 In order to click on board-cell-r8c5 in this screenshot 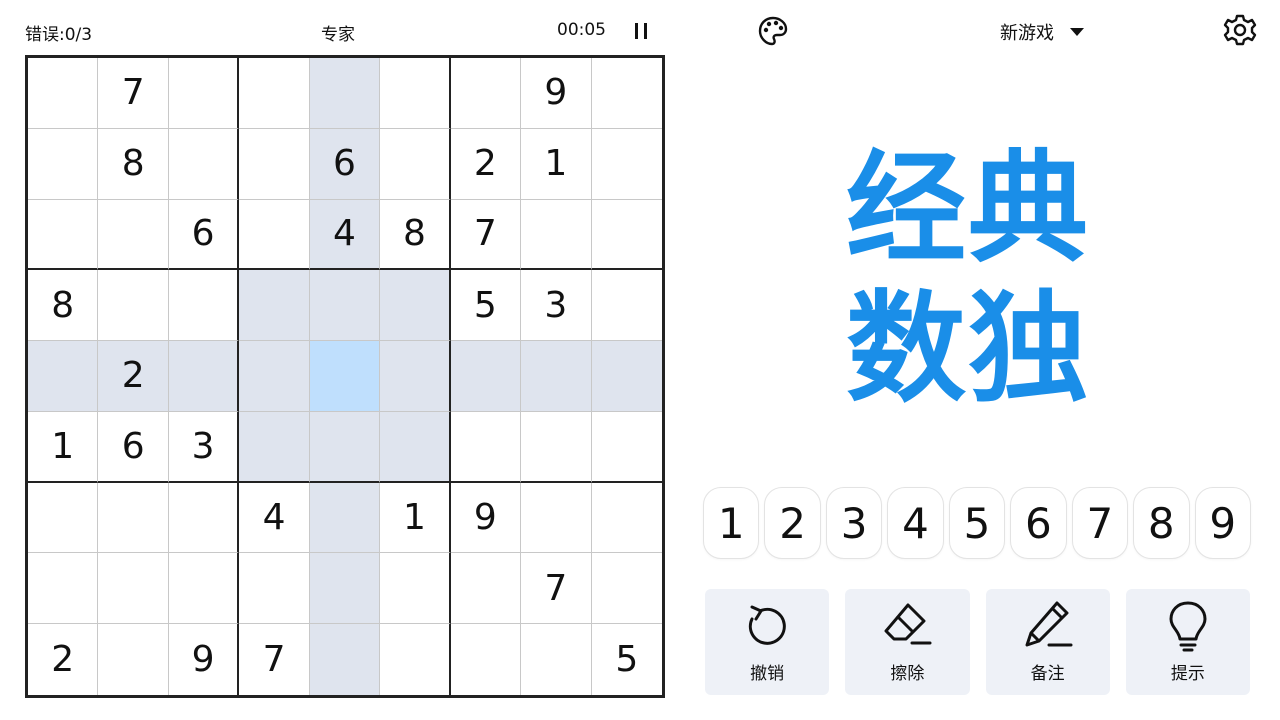, I will do `click(345, 589)`.